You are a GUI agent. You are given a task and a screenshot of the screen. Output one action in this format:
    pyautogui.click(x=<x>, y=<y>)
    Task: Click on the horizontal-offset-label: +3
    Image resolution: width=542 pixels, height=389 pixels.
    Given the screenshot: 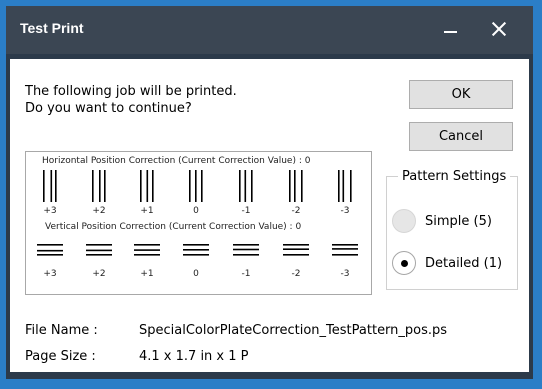 What is the action you would take?
    pyautogui.click(x=50, y=211)
    